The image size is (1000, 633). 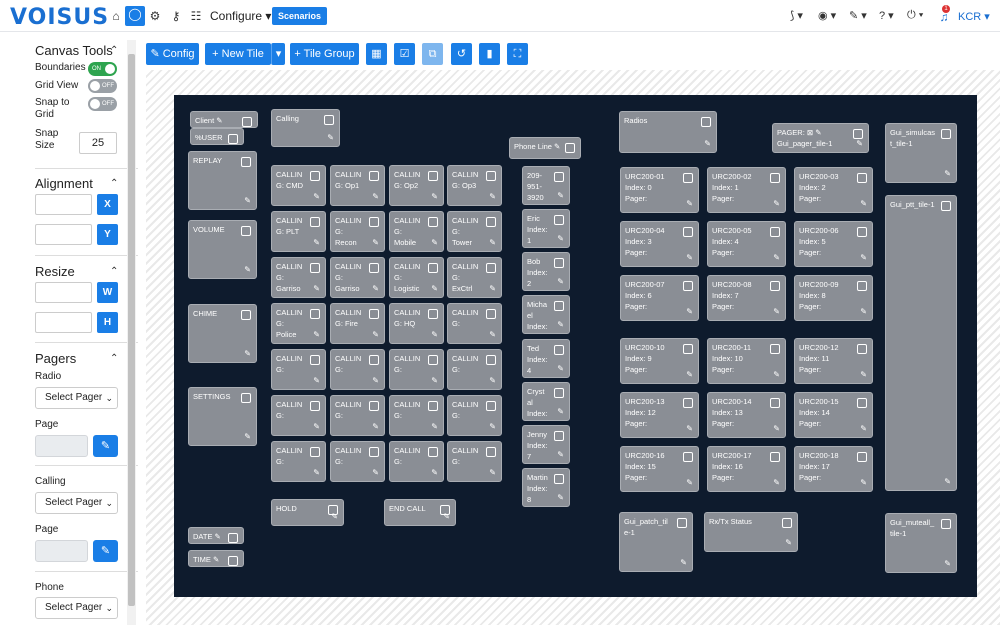 What do you see at coordinates (196, 16) in the screenshot?
I see `team-icon: ☷` at bounding box center [196, 16].